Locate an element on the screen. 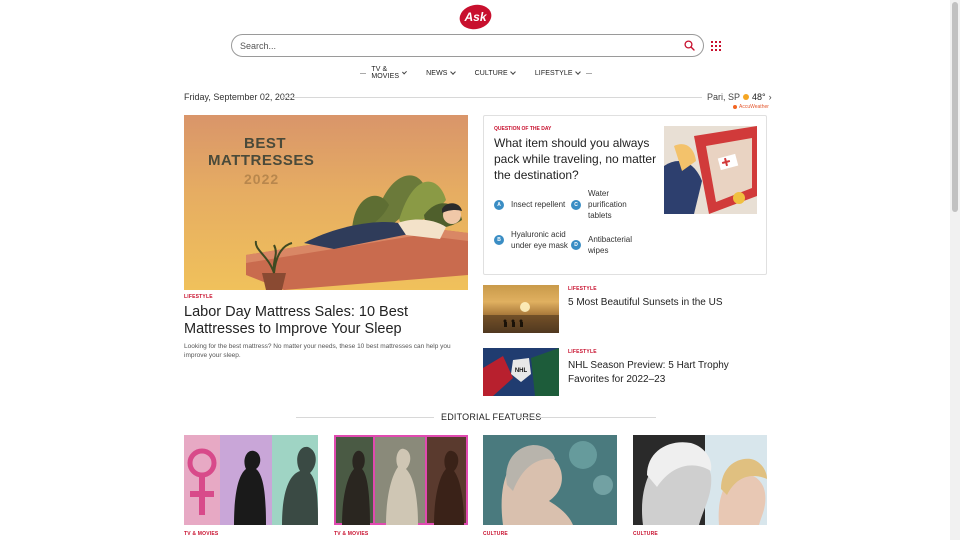 This screenshot has width=960, height=540. search-input is located at coordinates (461, 45).